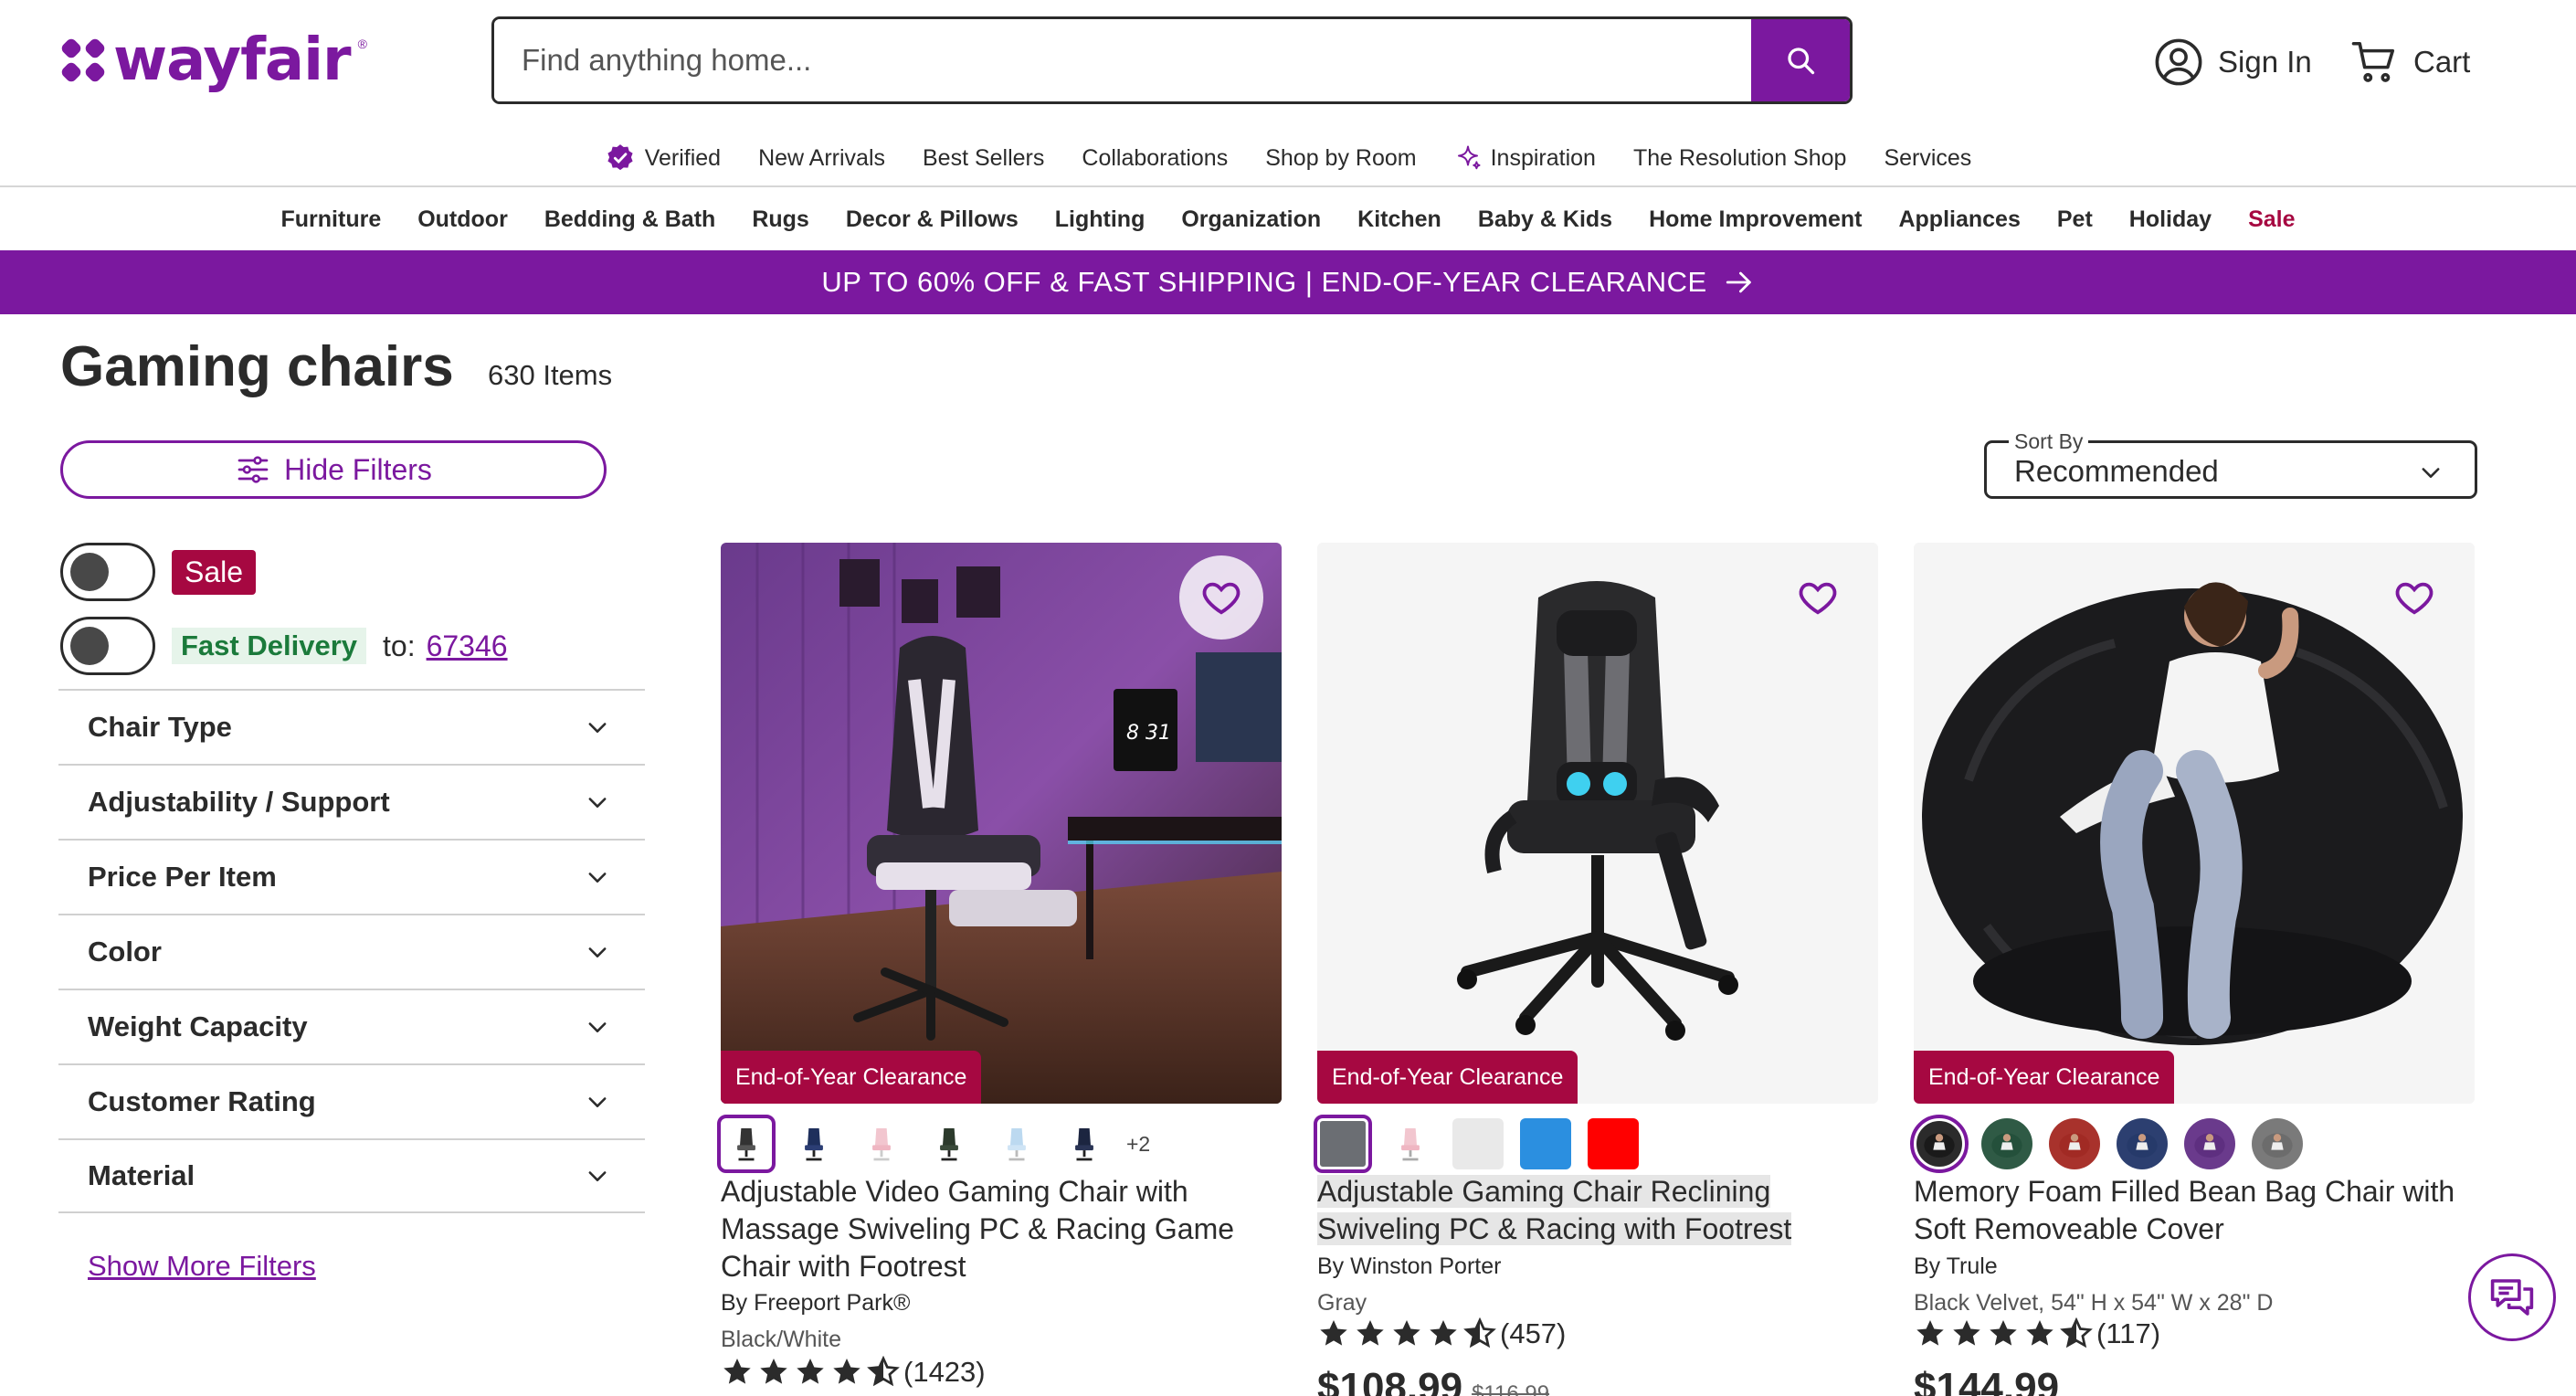  What do you see at coordinates (1340, 159) in the screenshot?
I see `subnav-shop-by-room: Shop by Room` at bounding box center [1340, 159].